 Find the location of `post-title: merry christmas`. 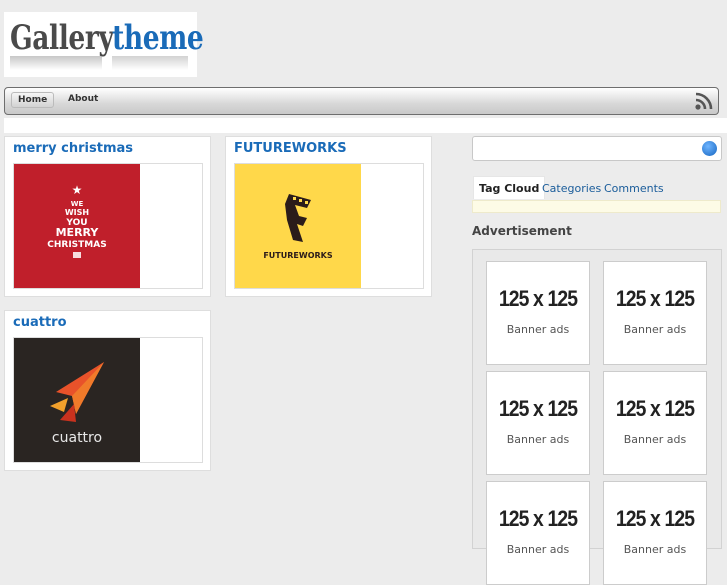

post-title: merry christmas is located at coordinates (73, 148).